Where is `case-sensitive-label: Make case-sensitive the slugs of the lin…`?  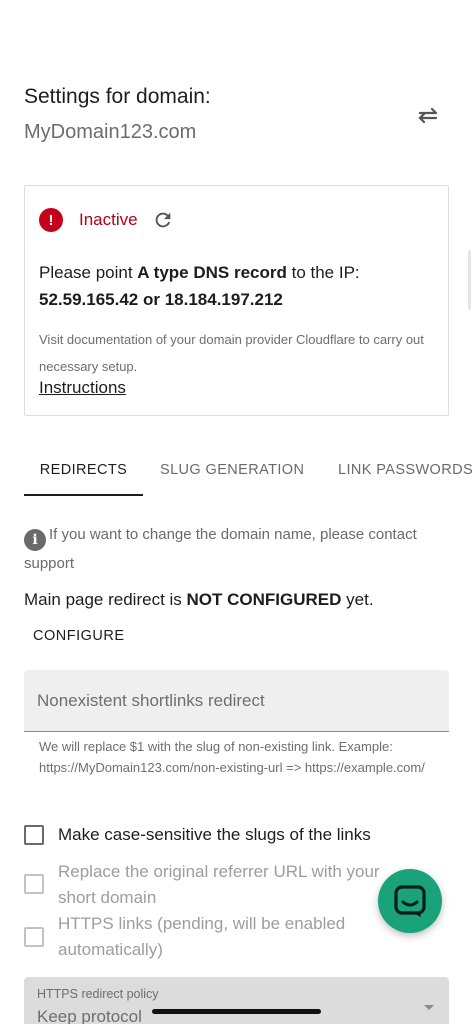 case-sensitive-label: Make case-sensitive the slugs of the lin… is located at coordinates (214, 834).